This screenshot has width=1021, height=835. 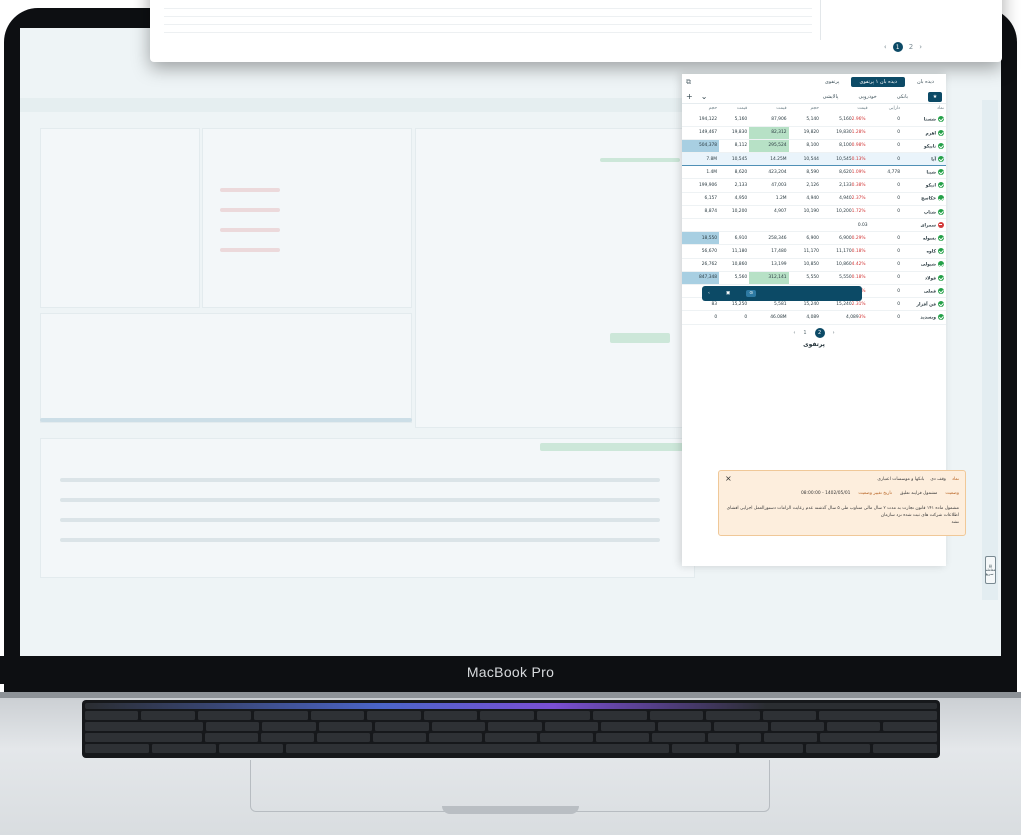 What do you see at coordinates (832, 82) in the screenshot?
I see `tab-portfolio: پرتفوی` at bounding box center [832, 82].